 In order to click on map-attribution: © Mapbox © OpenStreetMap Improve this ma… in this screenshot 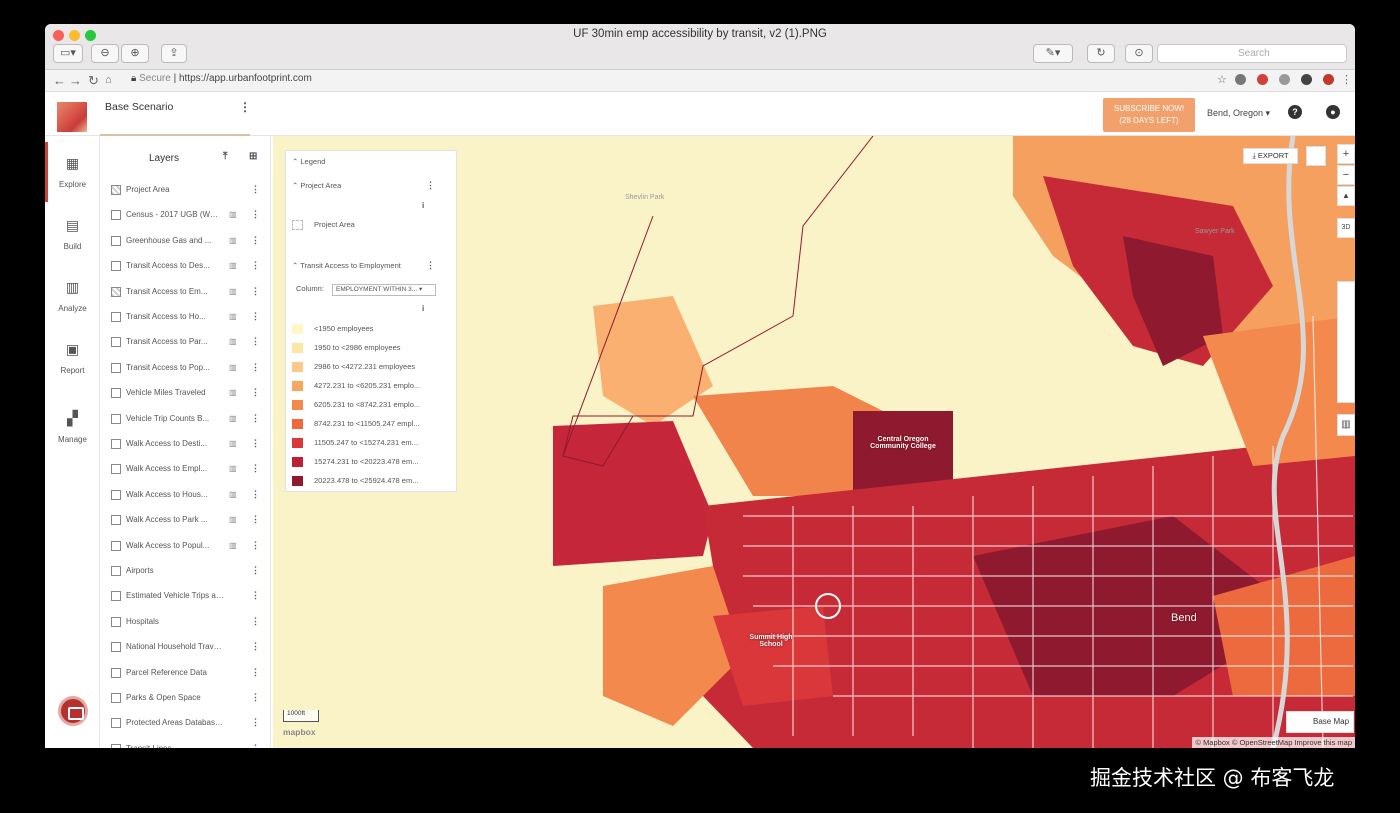, I will do `click(1273, 742)`.